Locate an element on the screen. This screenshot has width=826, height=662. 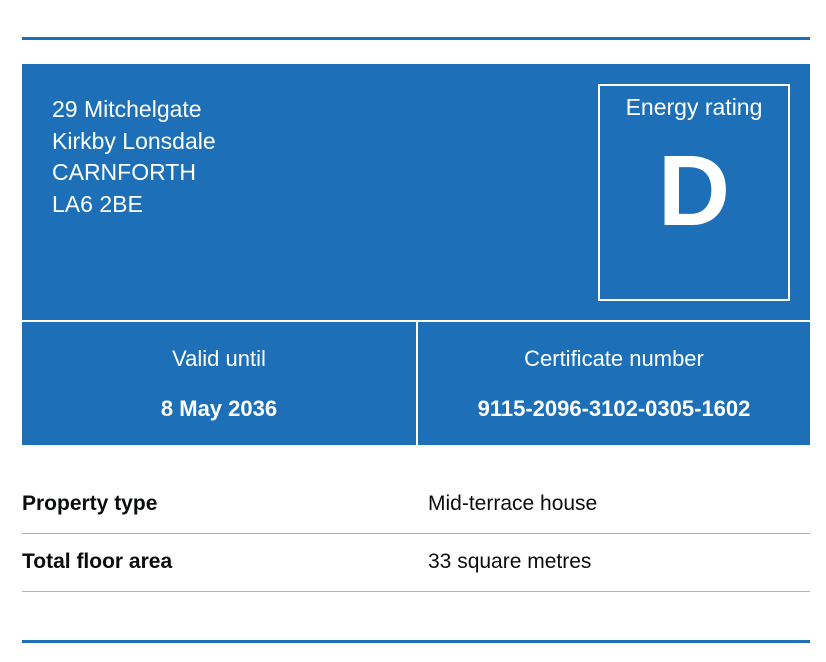
summary-key: Property type is located at coordinates (90, 503).